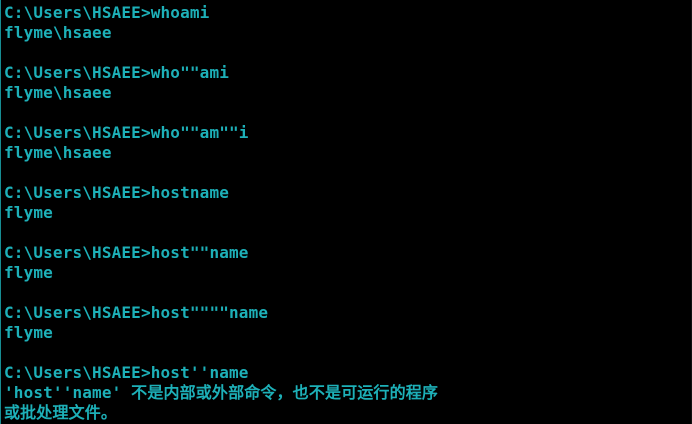 The height and width of the screenshot is (424, 692). I want to click on terminal-line-5: flyme\hsaee, so click(58, 92).